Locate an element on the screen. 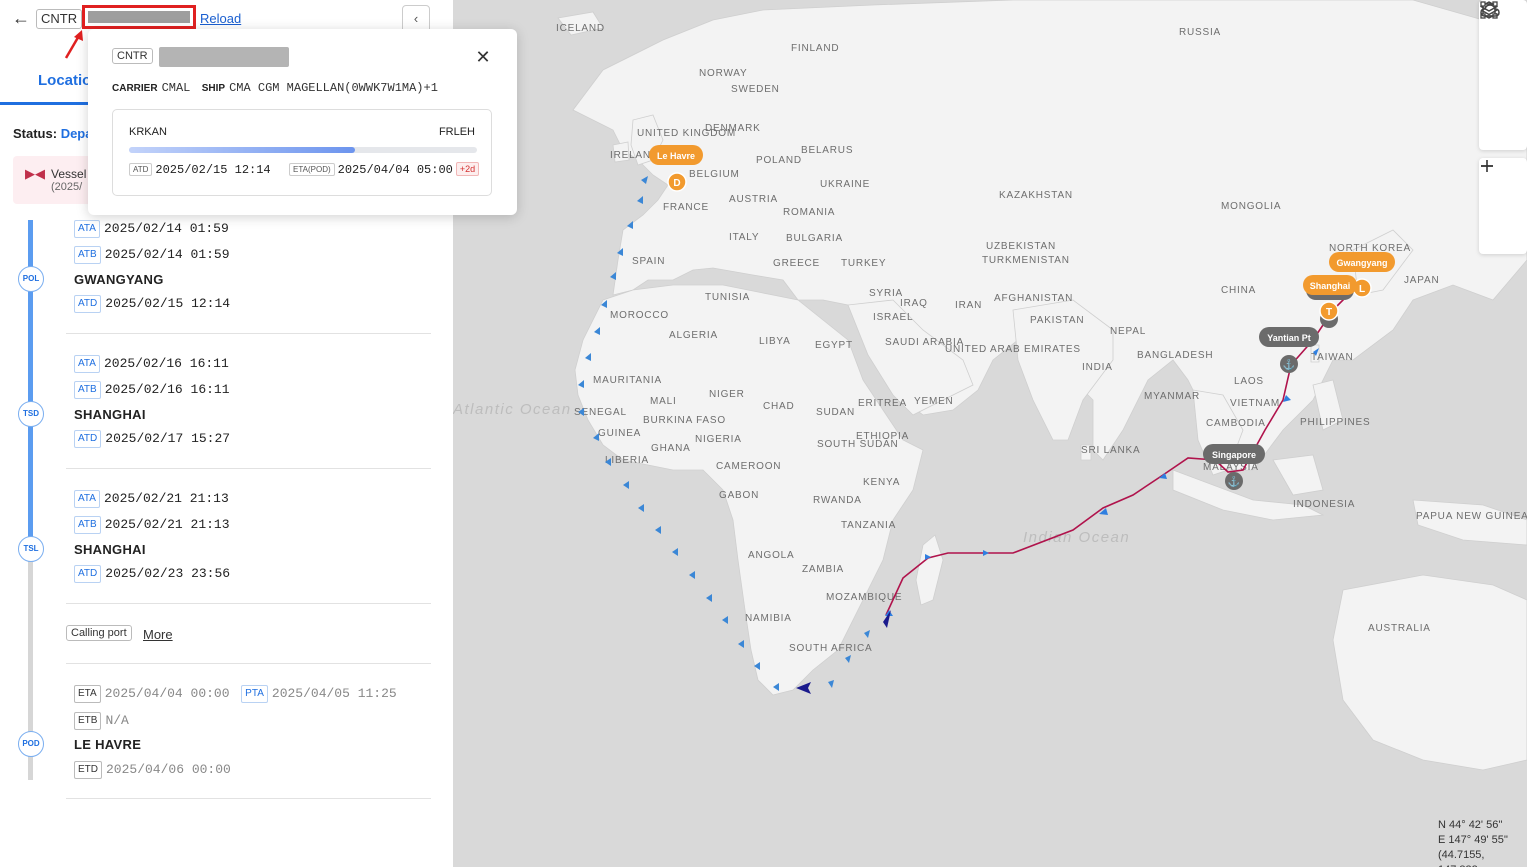 Image resolution: width=1527 pixels, height=867 pixels. map-label: FRANCE is located at coordinates (686, 207).